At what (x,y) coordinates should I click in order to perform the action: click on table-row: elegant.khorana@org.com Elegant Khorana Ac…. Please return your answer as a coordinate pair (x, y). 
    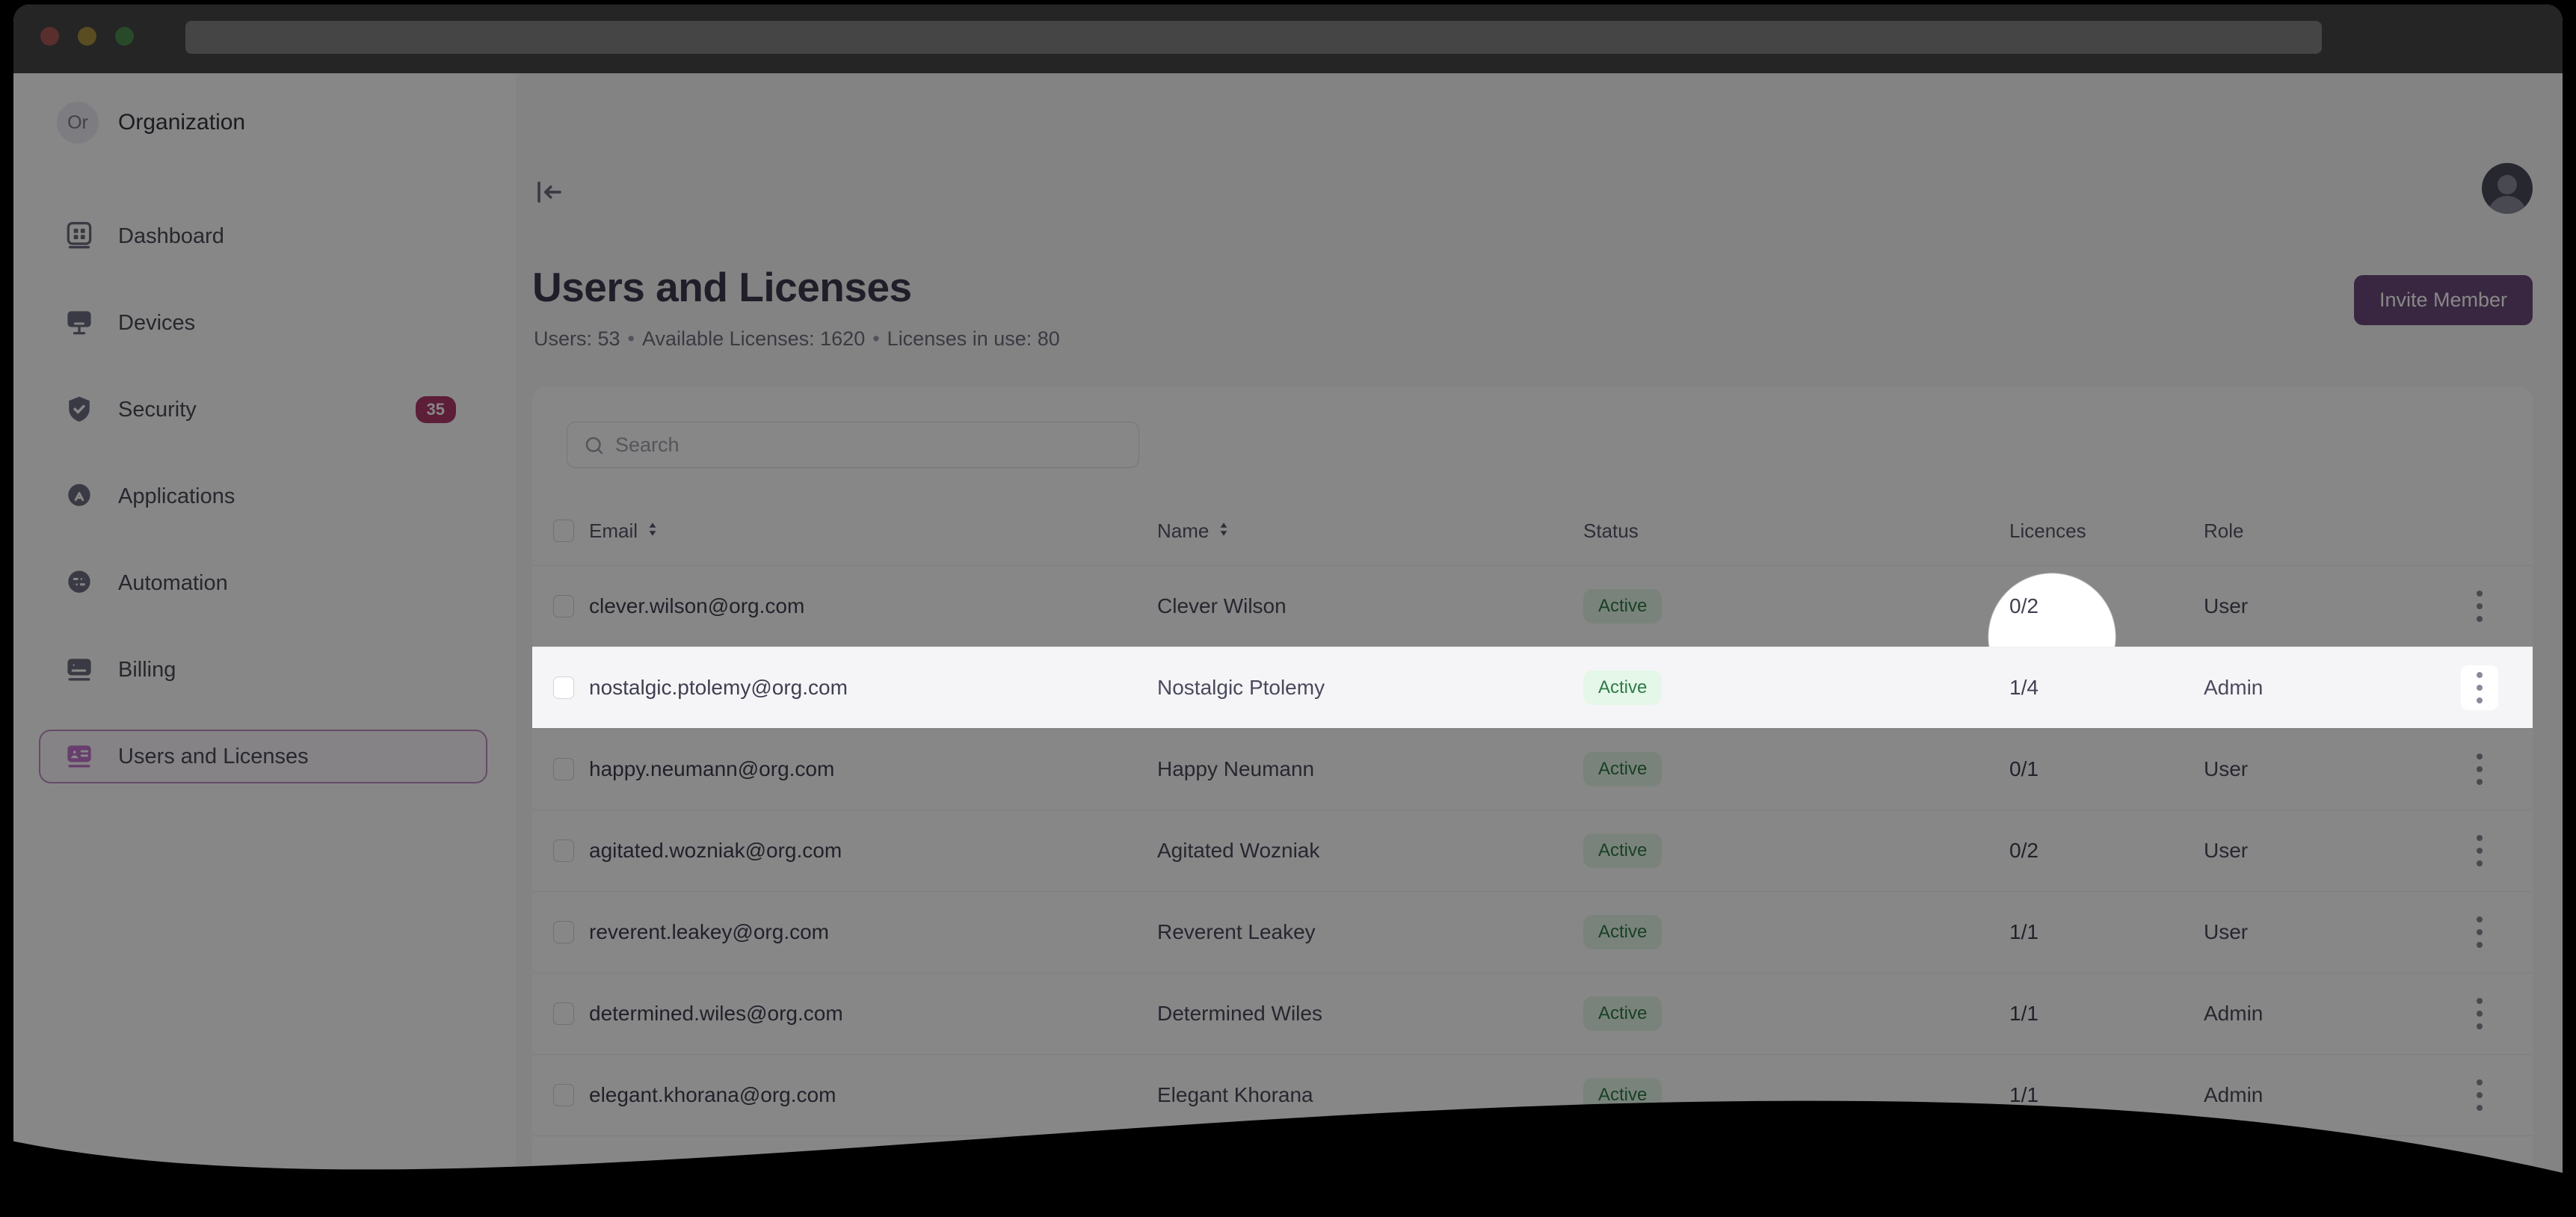
    Looking at the image, I should click on (1532, 1095).